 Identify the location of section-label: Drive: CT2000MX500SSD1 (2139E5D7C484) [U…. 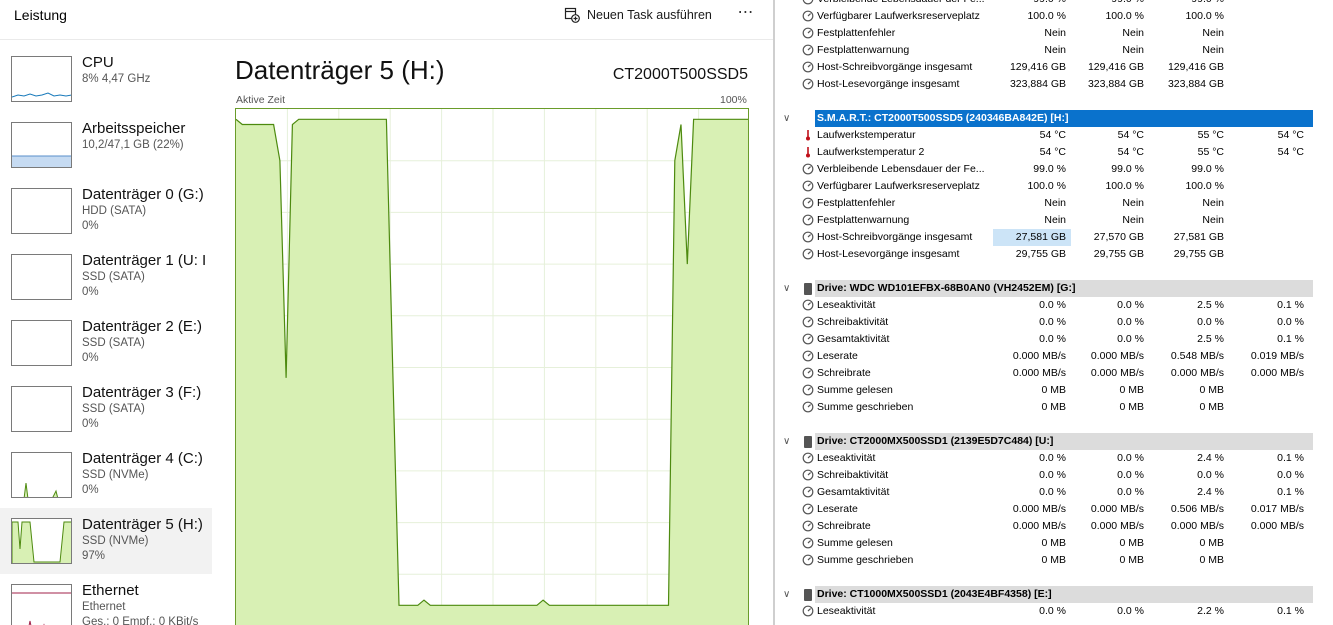
(935, 441).